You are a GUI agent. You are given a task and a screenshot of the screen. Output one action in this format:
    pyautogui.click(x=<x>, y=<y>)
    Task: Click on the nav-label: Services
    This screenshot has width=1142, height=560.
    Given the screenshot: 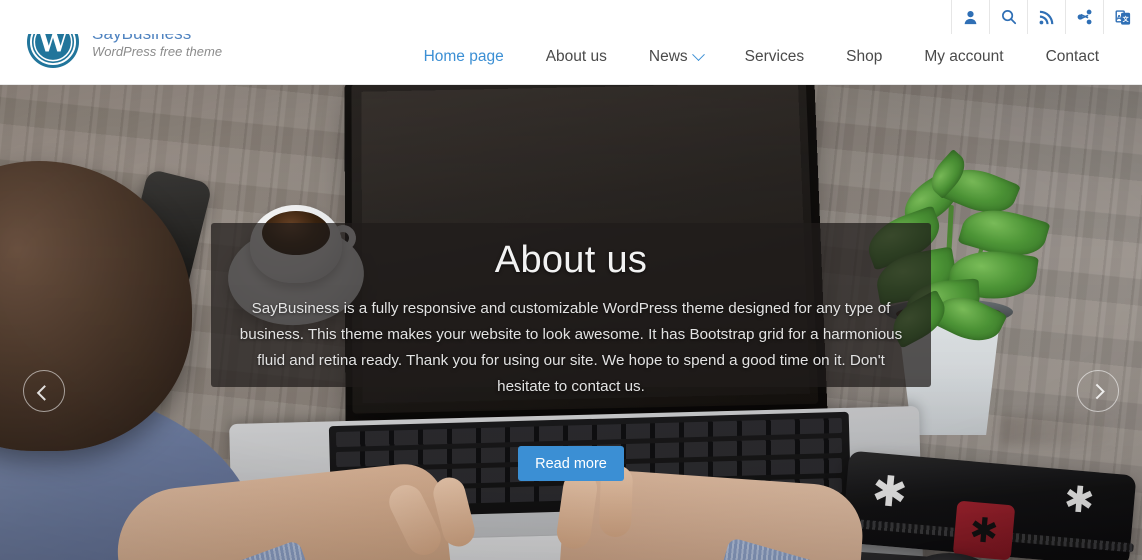 What is the action you would take?
    pyautogui.click(x=774, y=56)
    